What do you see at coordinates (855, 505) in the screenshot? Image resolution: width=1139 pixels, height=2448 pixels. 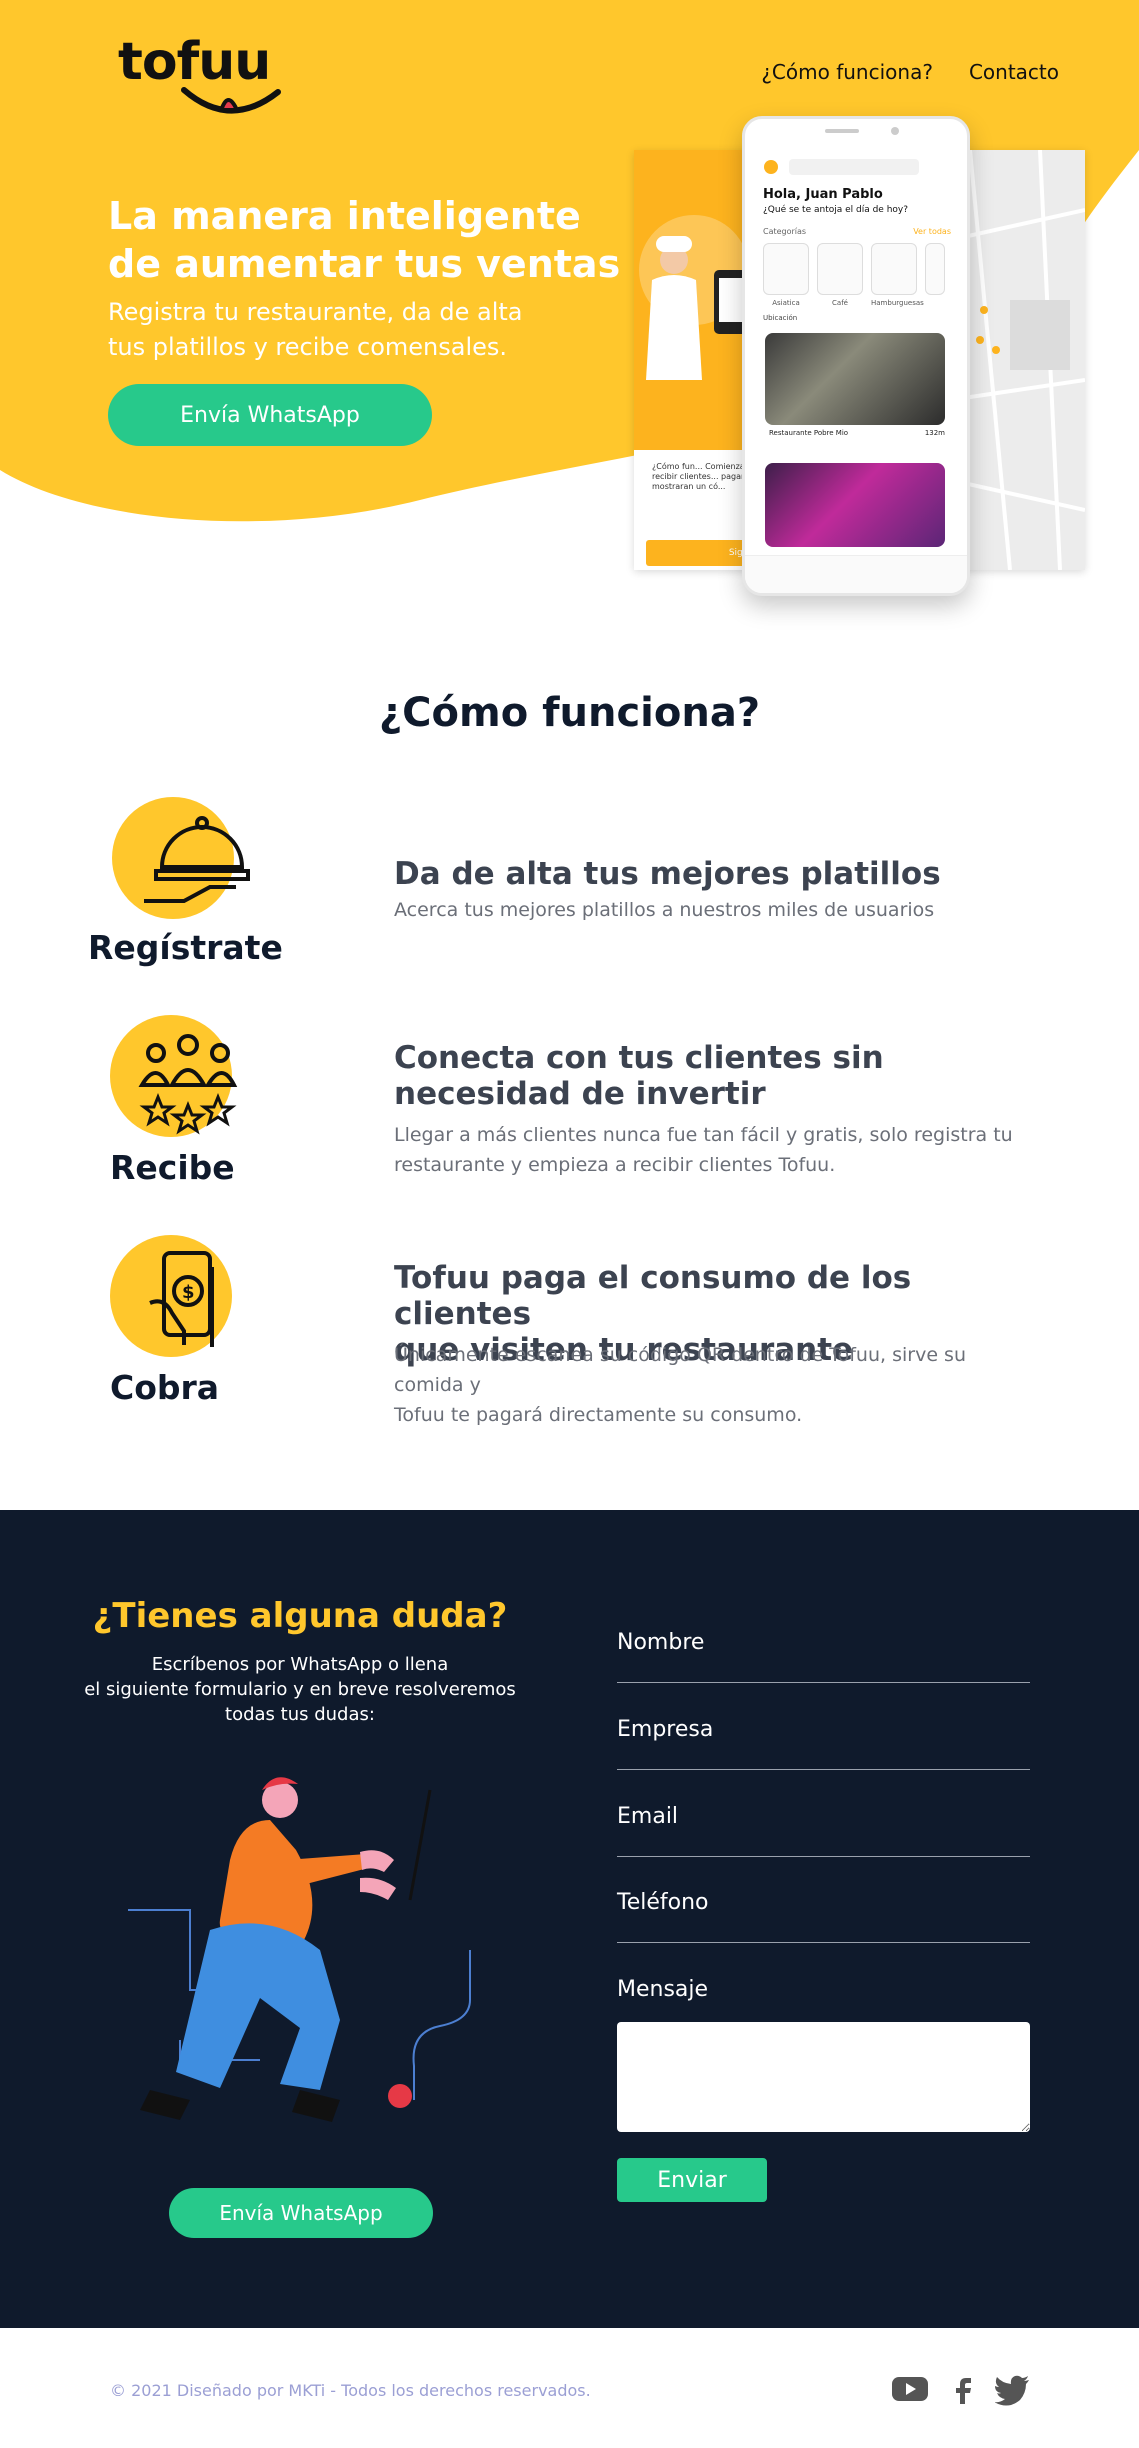 I see `restaurant-photo` at bounding box center [855, 505].